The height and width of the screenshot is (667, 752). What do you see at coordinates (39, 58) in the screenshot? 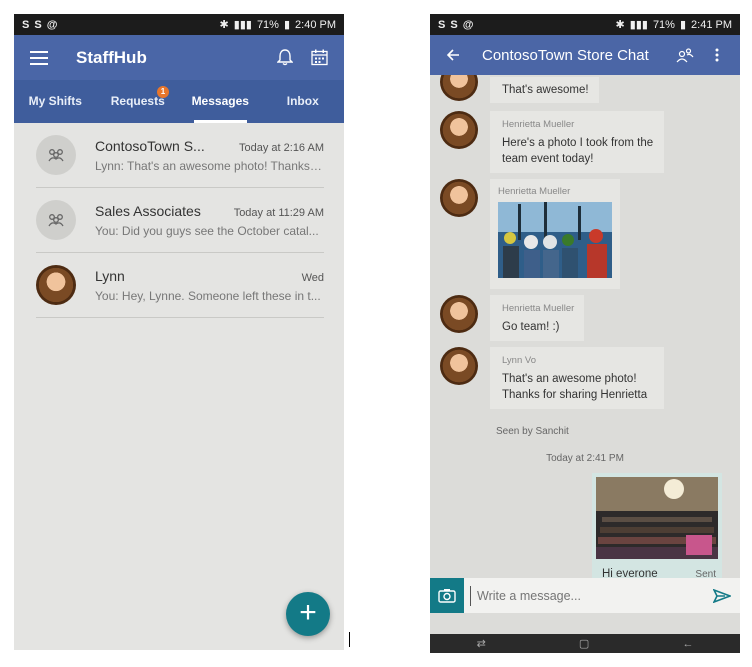
I see `hamburger-menu-icon` at bounding box center [39, 58].